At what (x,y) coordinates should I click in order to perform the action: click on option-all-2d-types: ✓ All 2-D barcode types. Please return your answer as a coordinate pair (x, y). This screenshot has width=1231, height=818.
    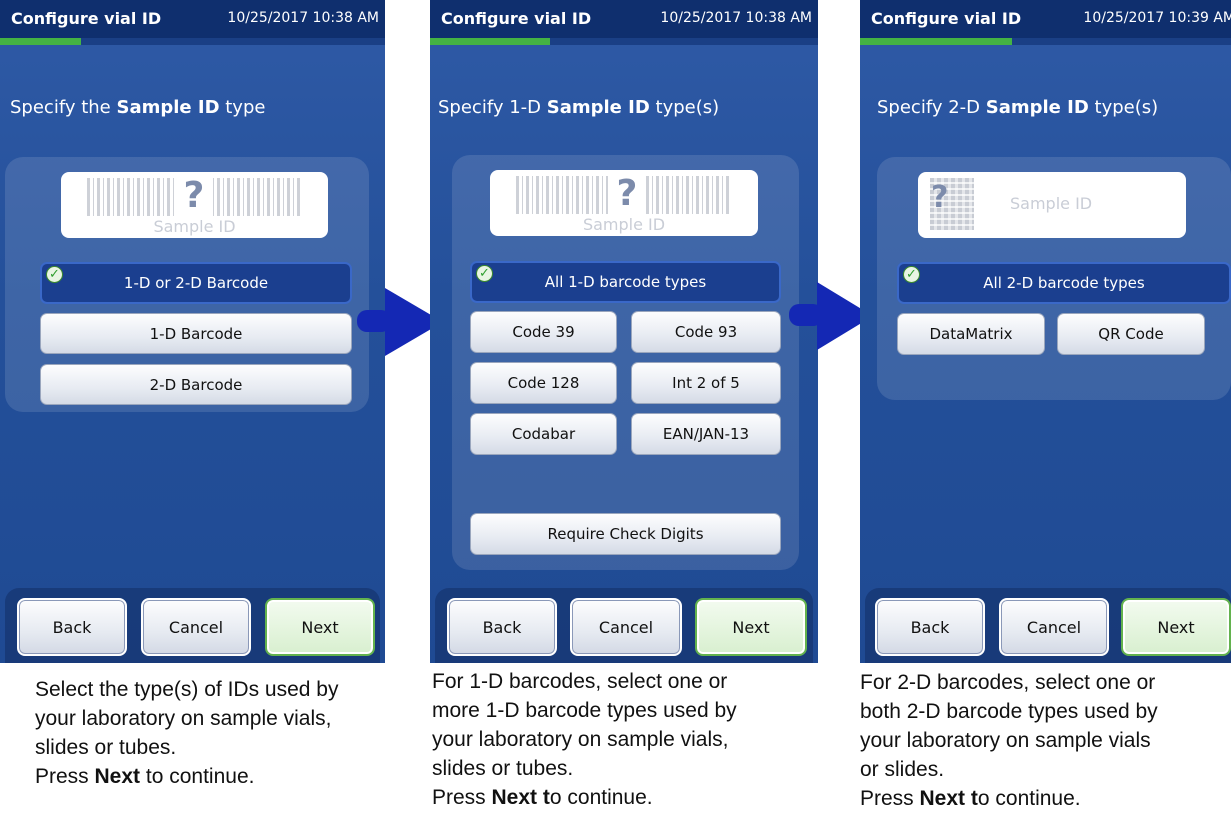
    Looking at the image, I should click on (1064, 283).